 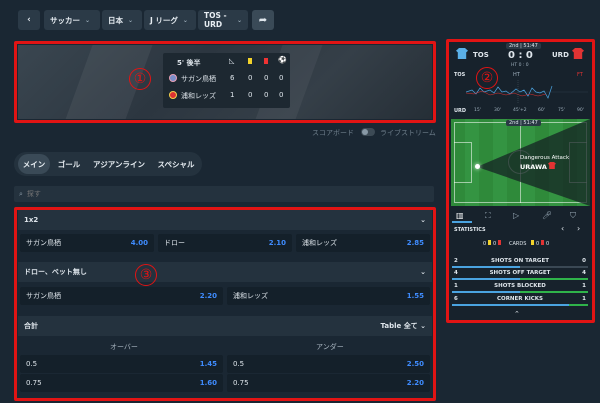 What do you see at coordinates (520, 286) in the screenshot?
I see `stat-row: 1 SHOTS BLOCKED 1` at bounding box center [520, 286].